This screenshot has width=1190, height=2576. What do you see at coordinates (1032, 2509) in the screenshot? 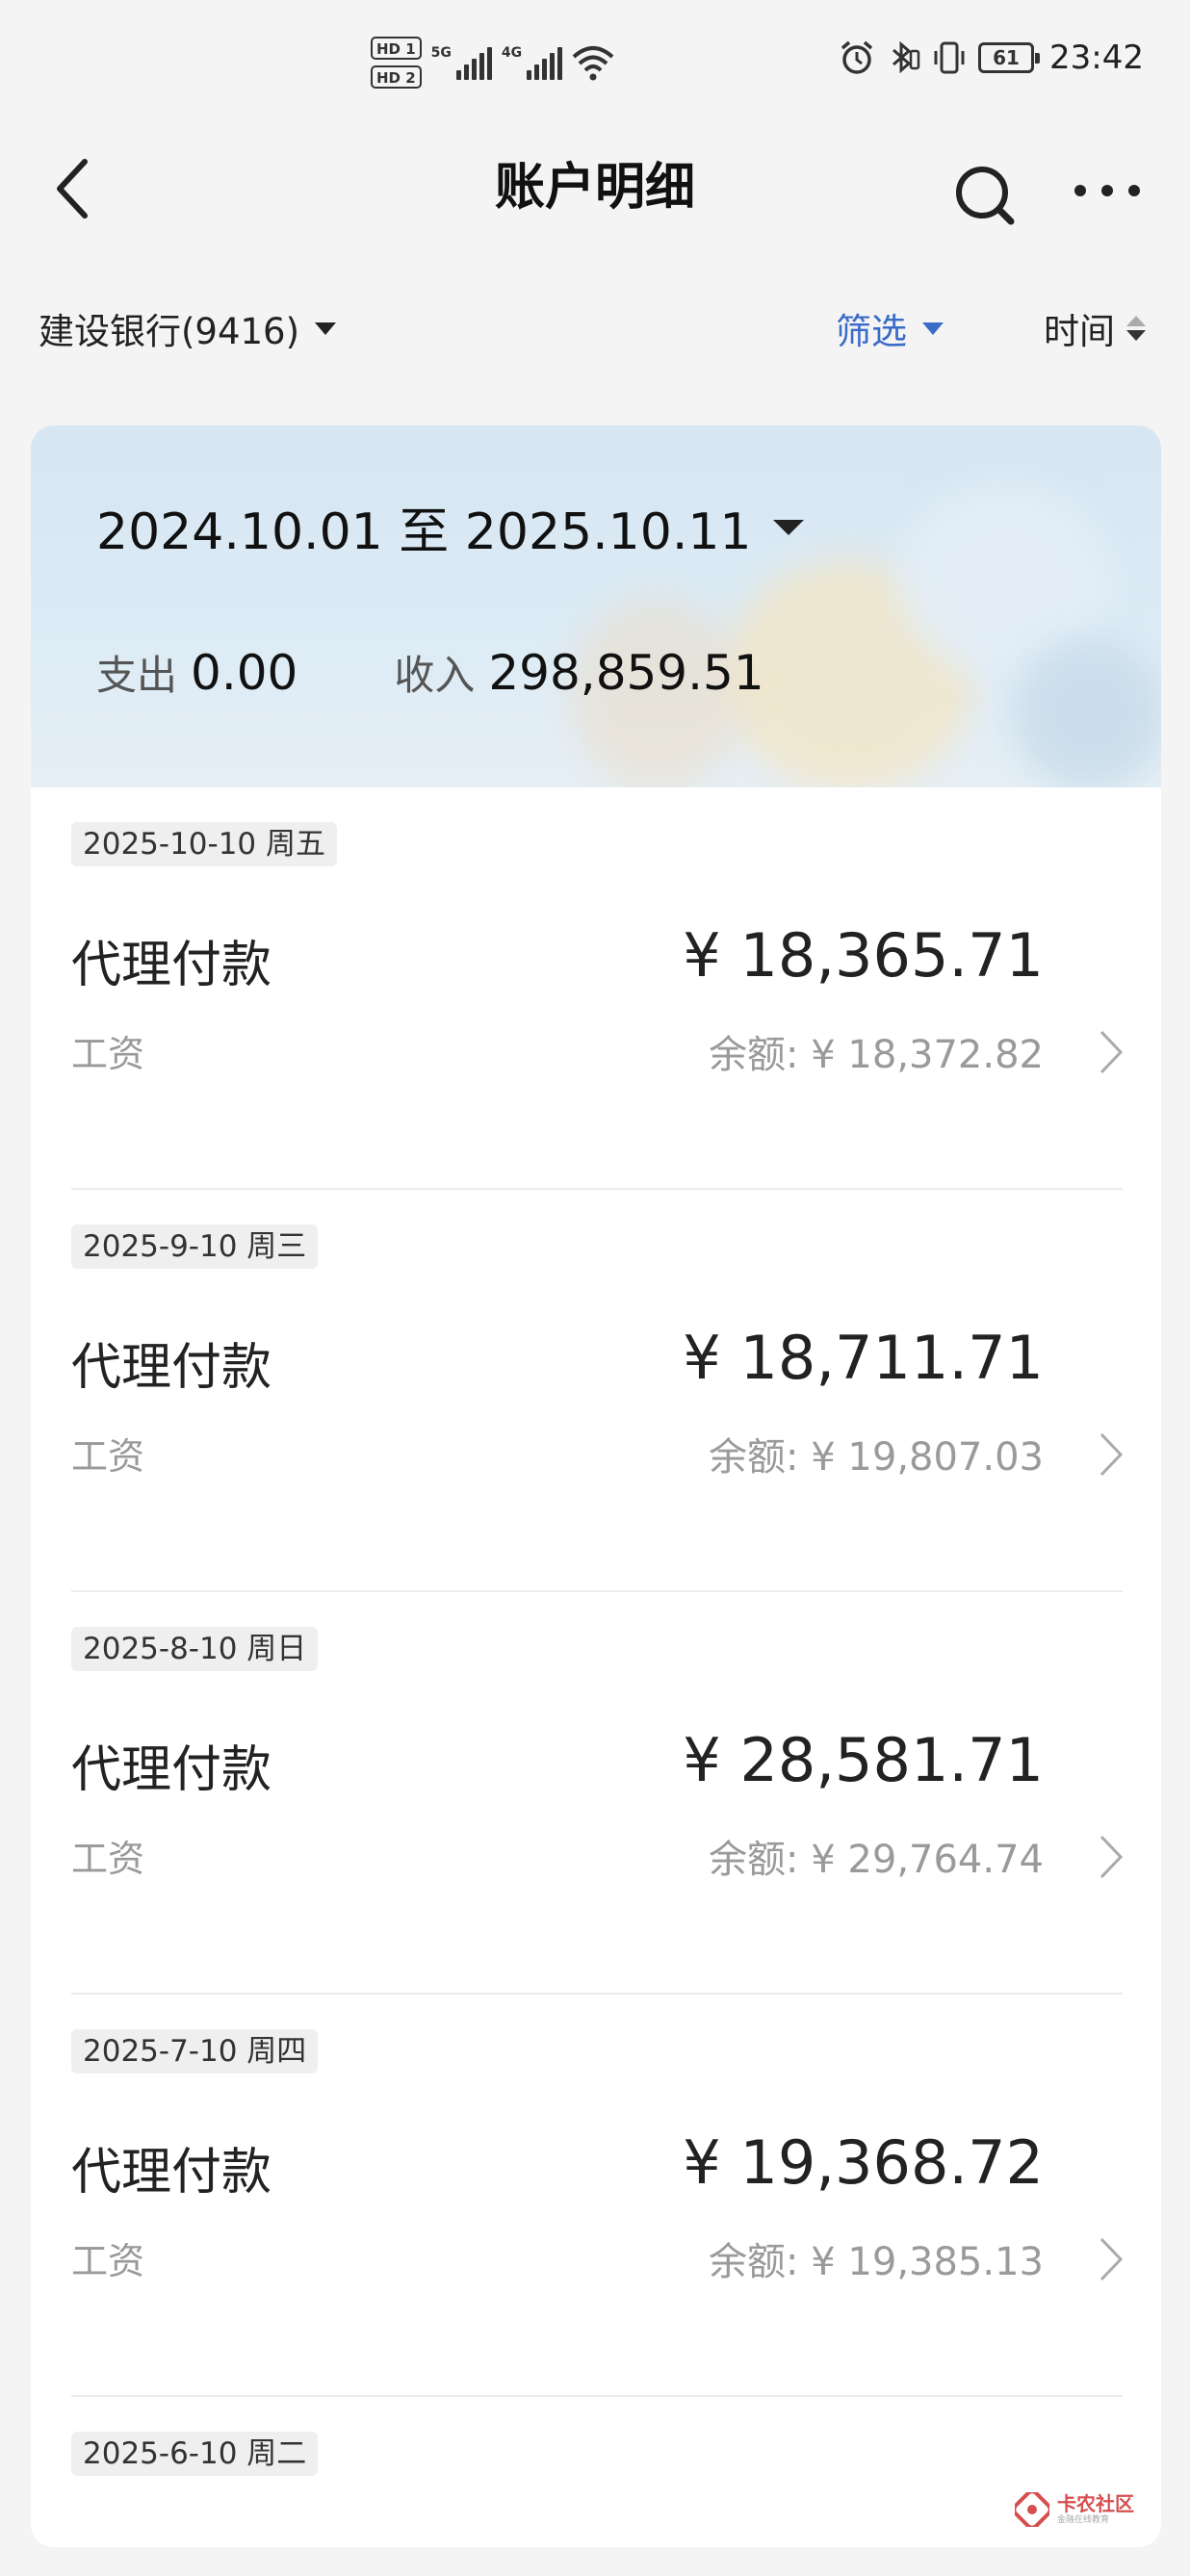
I see `kanong-logo-icon` at bounding box center [1032, 2509].